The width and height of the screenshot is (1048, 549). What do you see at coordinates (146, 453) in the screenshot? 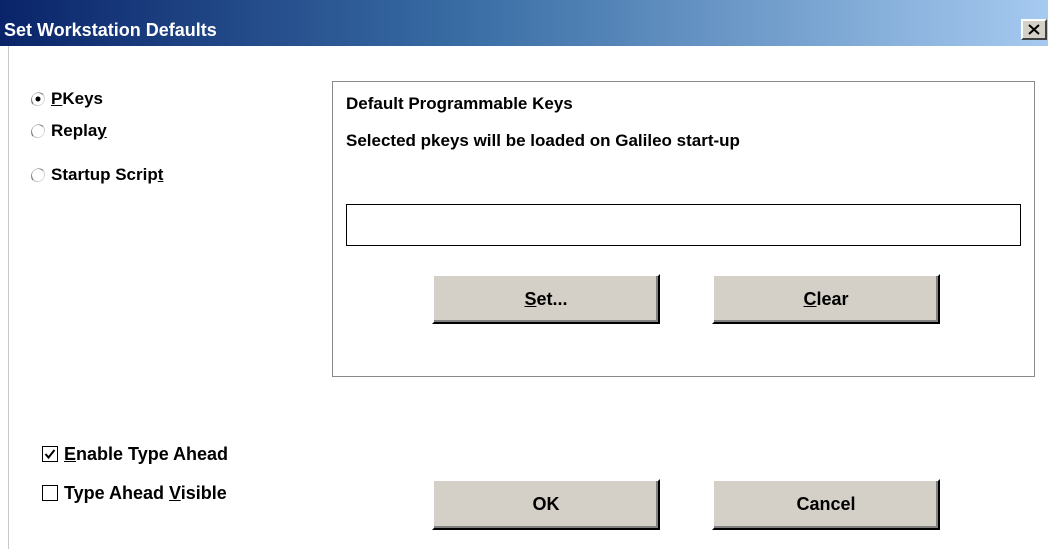
I see `enable-type-ahead-label: Enable Type Ahead` at bounding box center [146, 453].